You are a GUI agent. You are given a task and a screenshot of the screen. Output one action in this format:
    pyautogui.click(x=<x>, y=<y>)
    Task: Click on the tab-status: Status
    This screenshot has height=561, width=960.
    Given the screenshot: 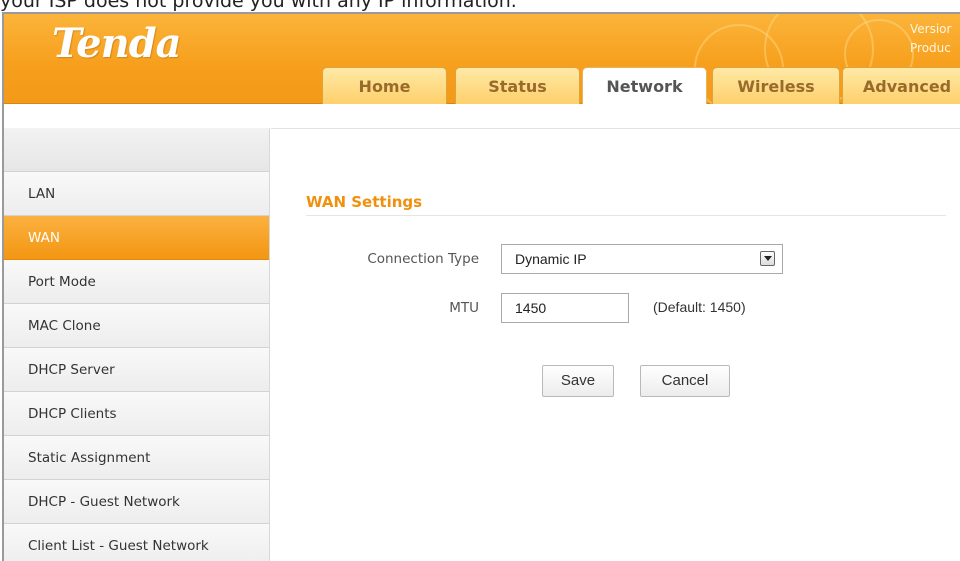 What is the action you would take?
    pyautogui.click(x=517, y=85)
    